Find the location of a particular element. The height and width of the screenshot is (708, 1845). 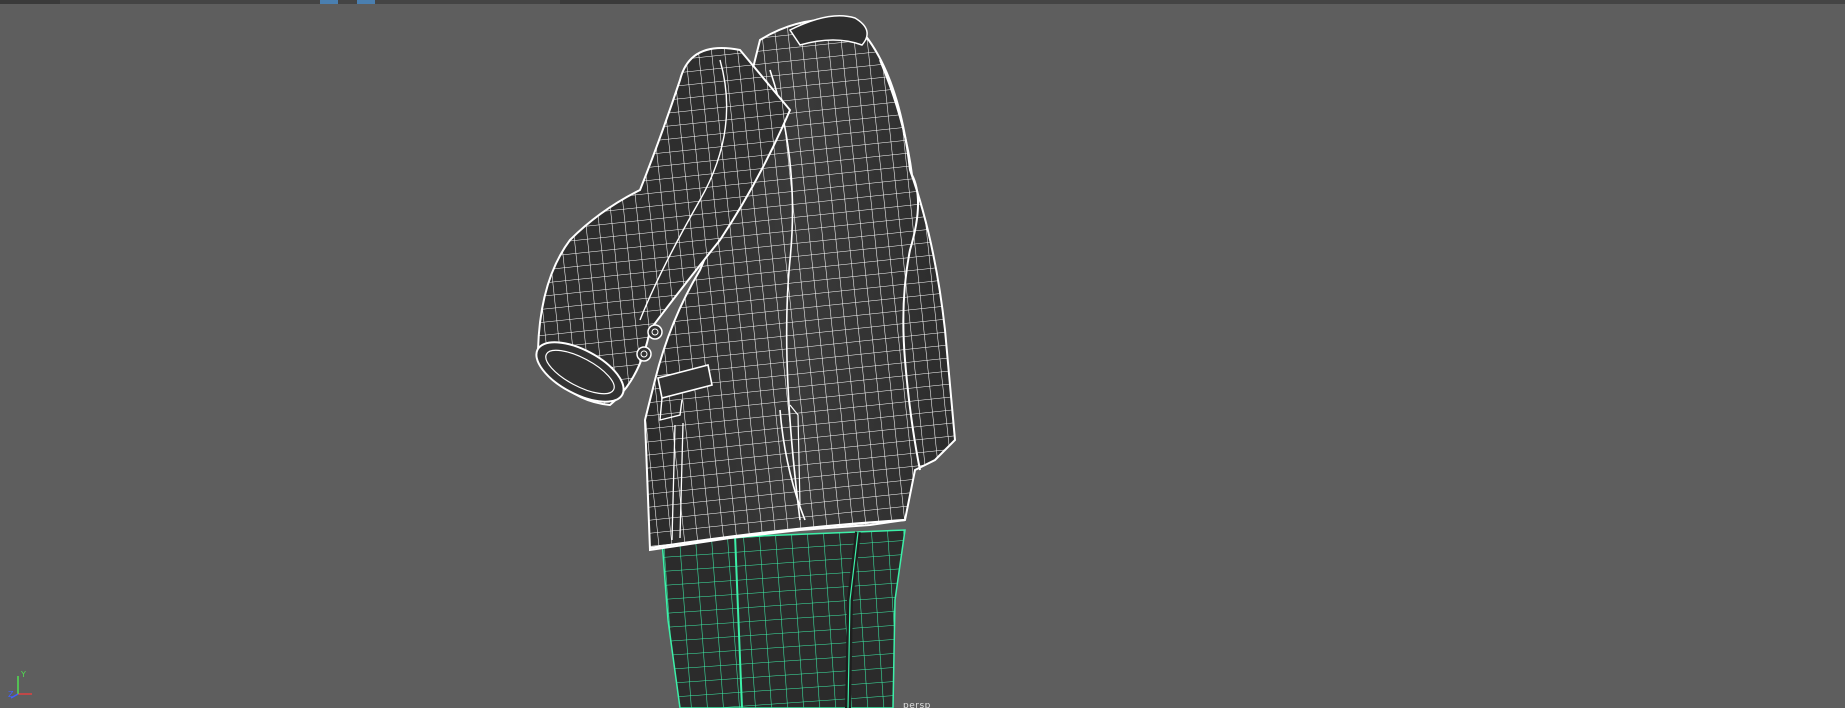

camera-name-label: persp is located at coordinates (917, 704).